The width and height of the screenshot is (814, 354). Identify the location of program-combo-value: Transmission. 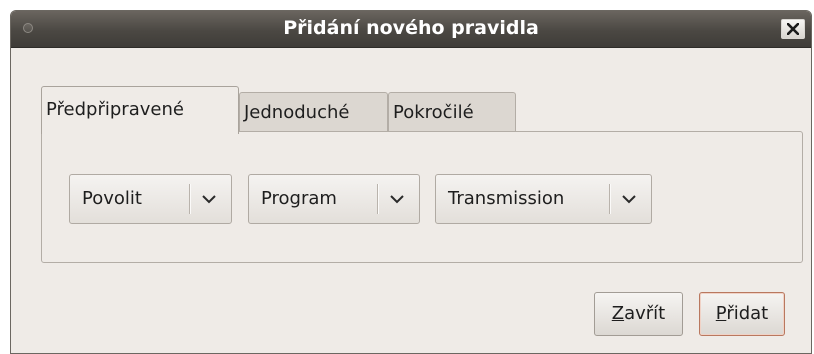
(506, 198).